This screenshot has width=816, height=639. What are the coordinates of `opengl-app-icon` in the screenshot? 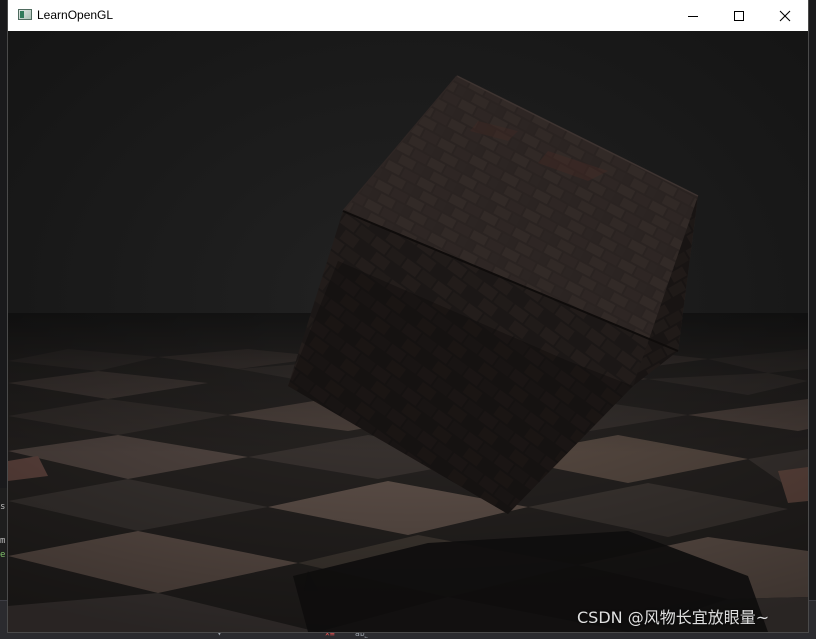 It's located at (25, 14).